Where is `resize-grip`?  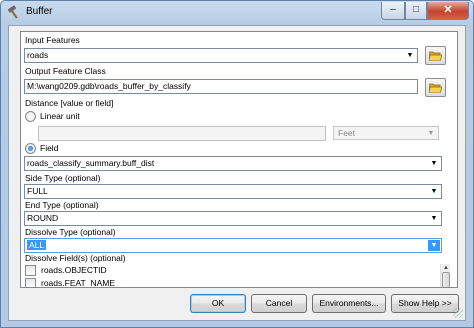 resize-grip is located at coordinates (458, 313).